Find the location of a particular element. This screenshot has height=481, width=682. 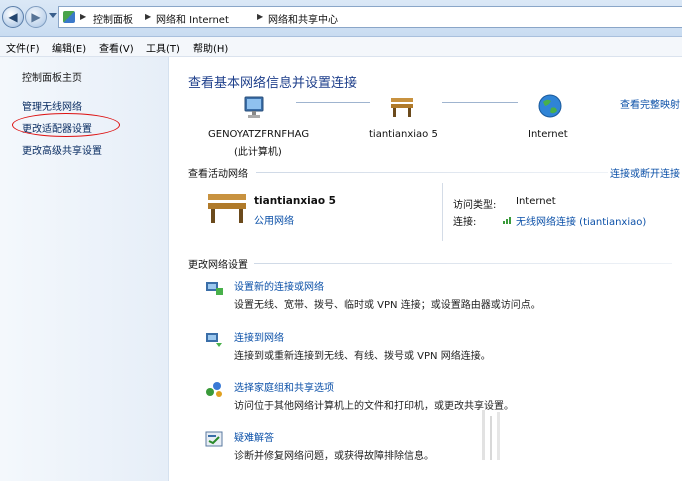

address-bar: ◀ ▶ ▶ 控制面板 ▶ 网络和 Internet ▶ 网络和共享中心 is located at coordinates (341, 18).